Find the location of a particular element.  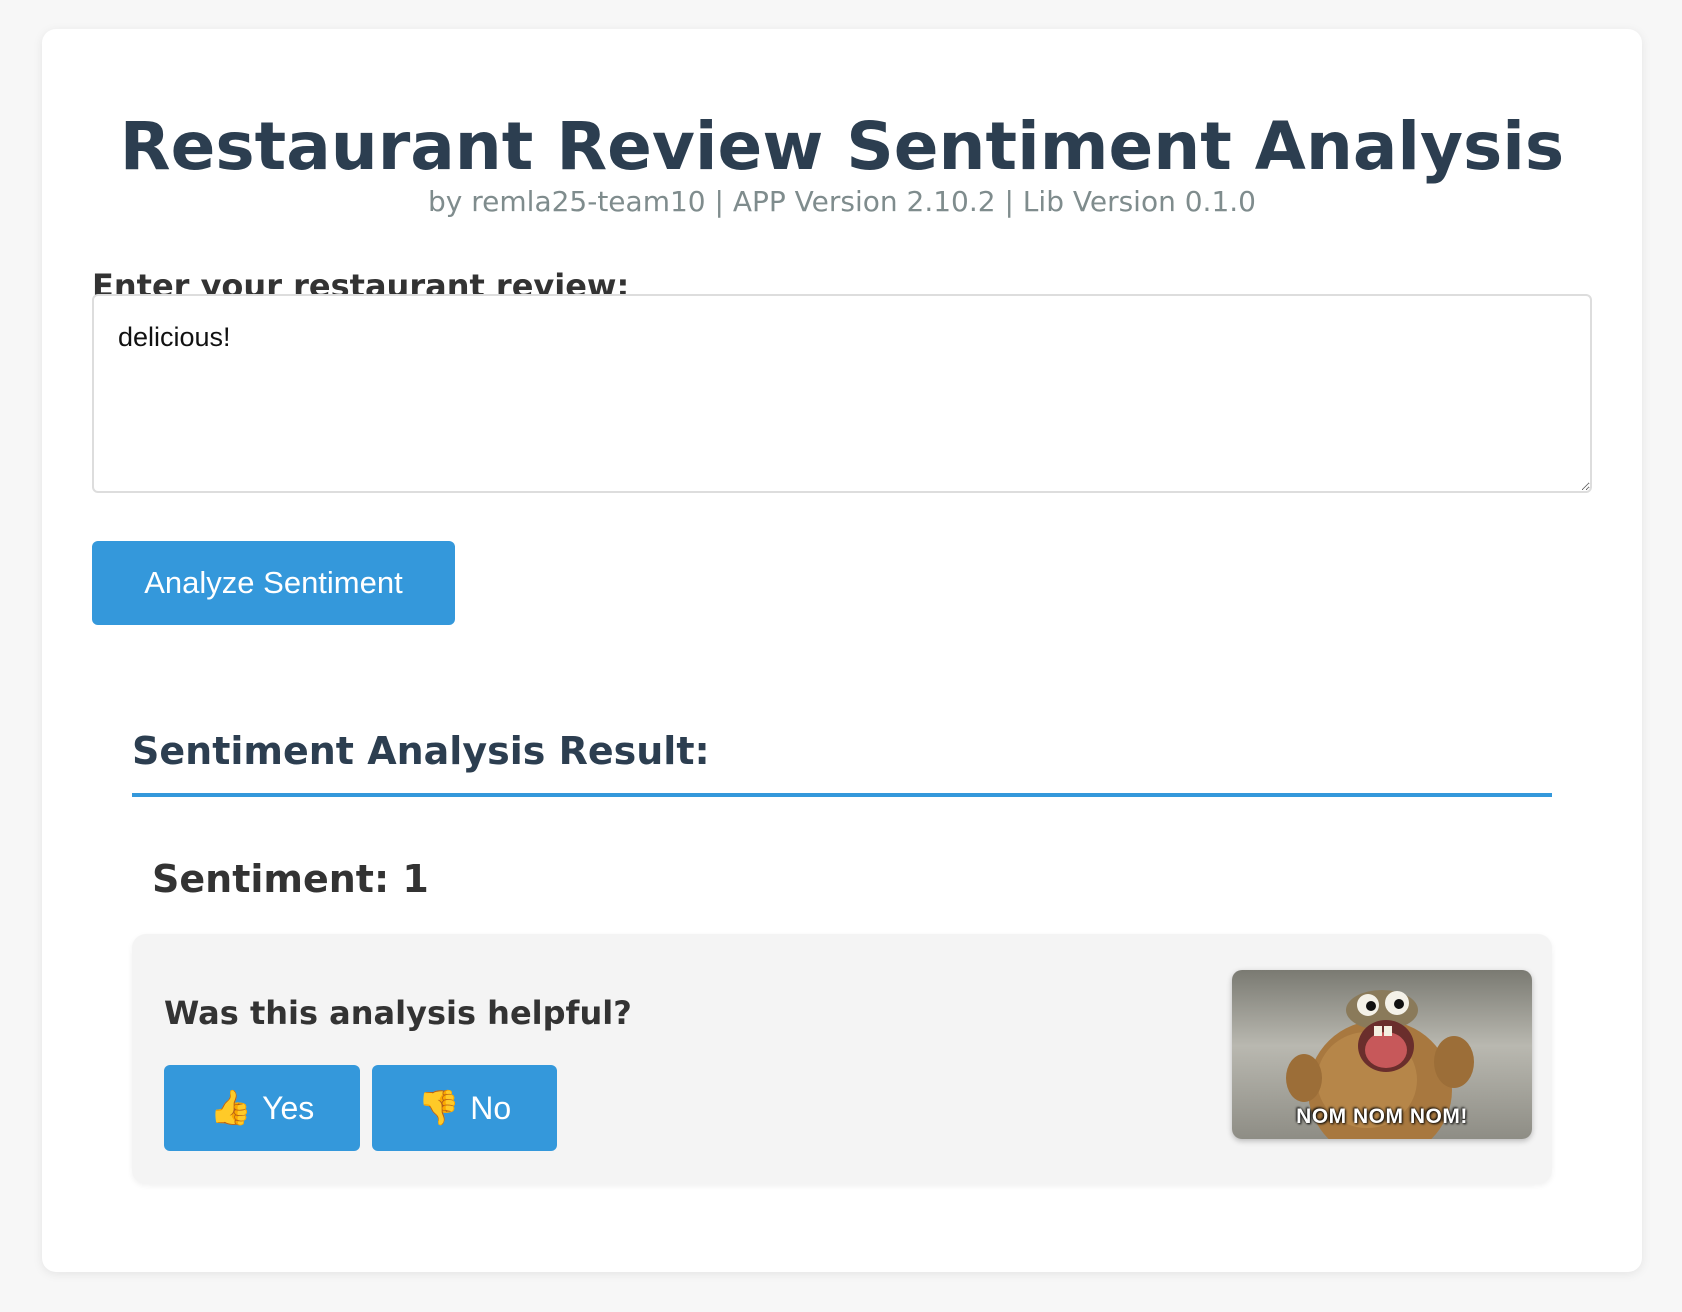

sentiment-value: Sentiment: 1 is located at coordinates (290, 879).